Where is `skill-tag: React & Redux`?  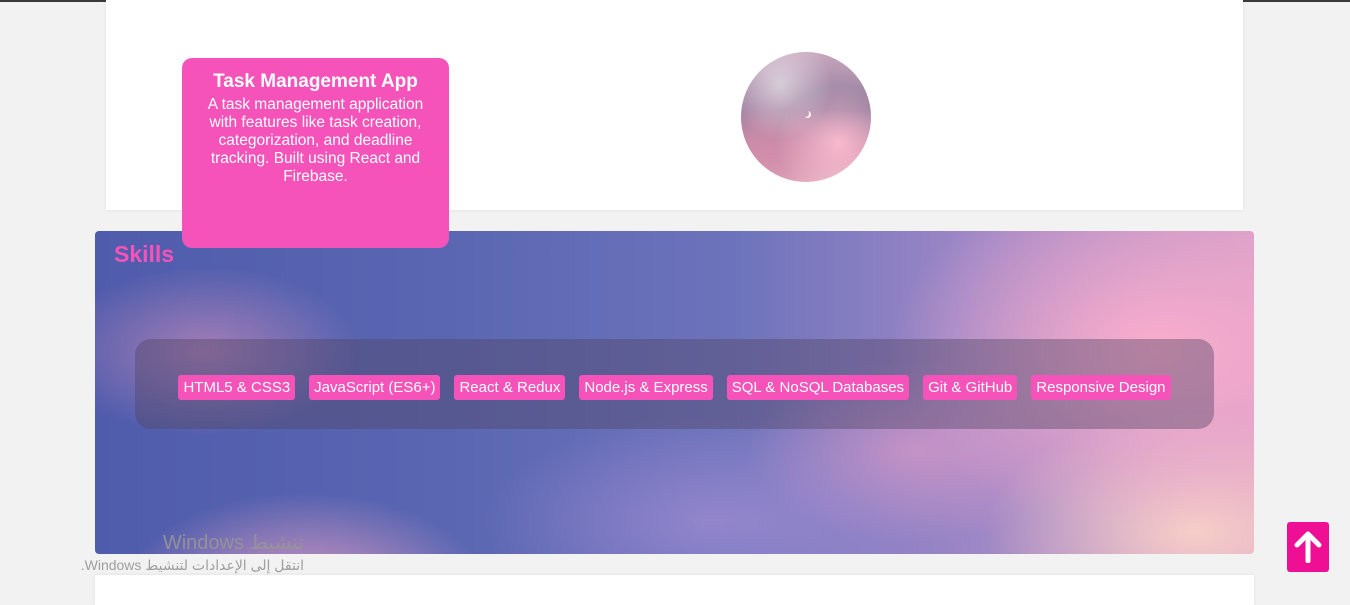
skill-tag: React & Redux is located at coordinates (510, 387).